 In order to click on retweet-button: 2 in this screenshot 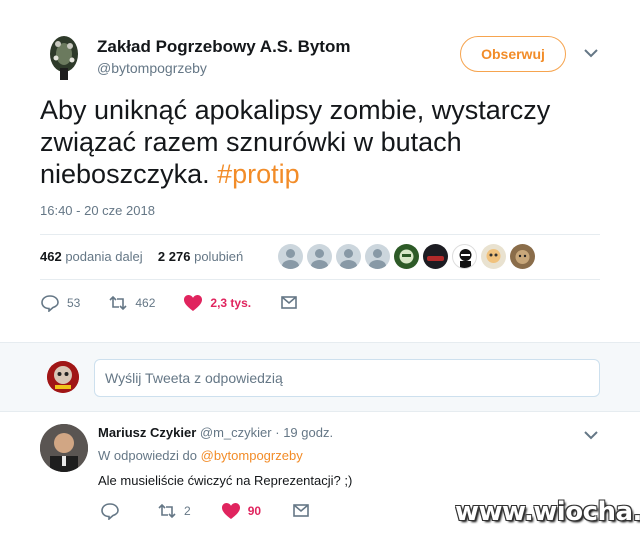, I will do `click(174, 511)`.